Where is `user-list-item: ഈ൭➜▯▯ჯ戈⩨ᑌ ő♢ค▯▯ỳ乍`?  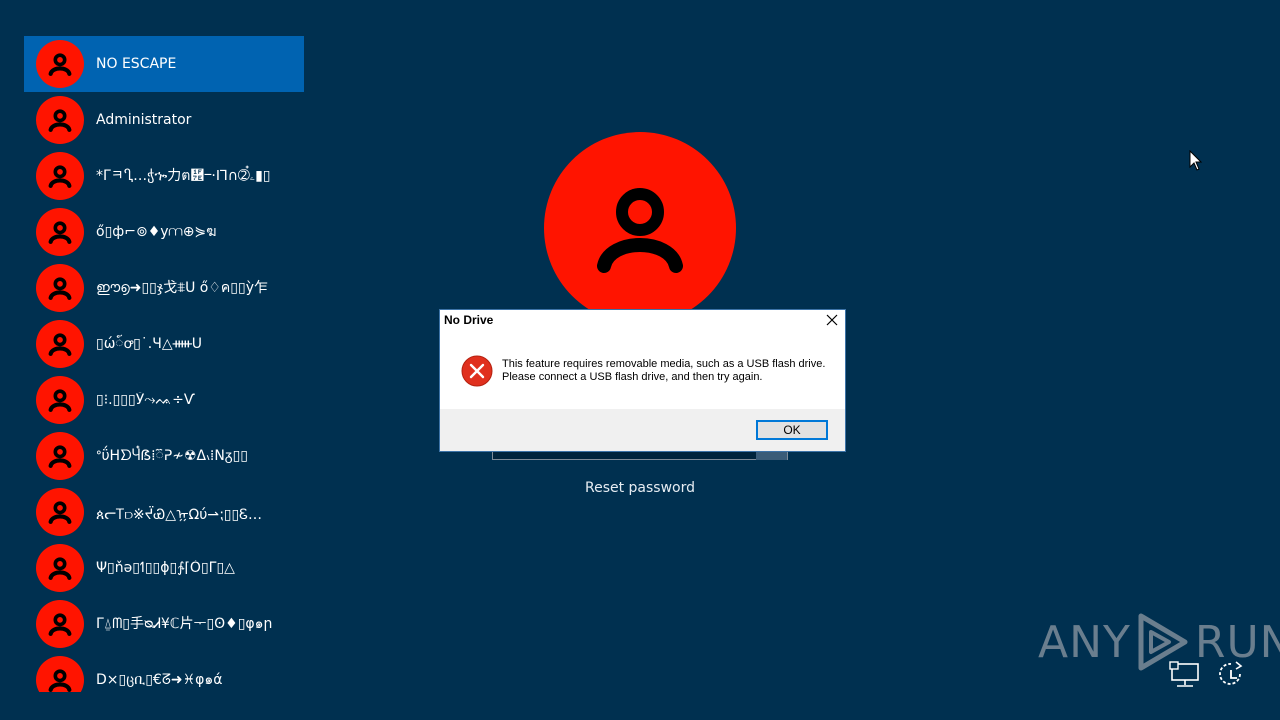 user-list-item: ഈ൭➜▯▯ჯ戈⩨ᑌ ő♢ค▯▯ỳ乍 is located at coordinates (164, 288).